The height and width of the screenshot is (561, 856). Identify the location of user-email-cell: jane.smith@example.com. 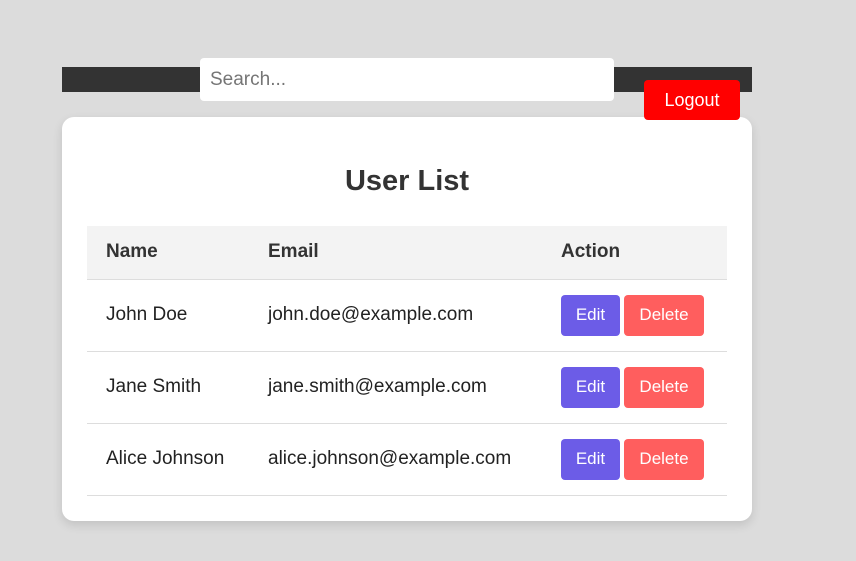
(395, 387).